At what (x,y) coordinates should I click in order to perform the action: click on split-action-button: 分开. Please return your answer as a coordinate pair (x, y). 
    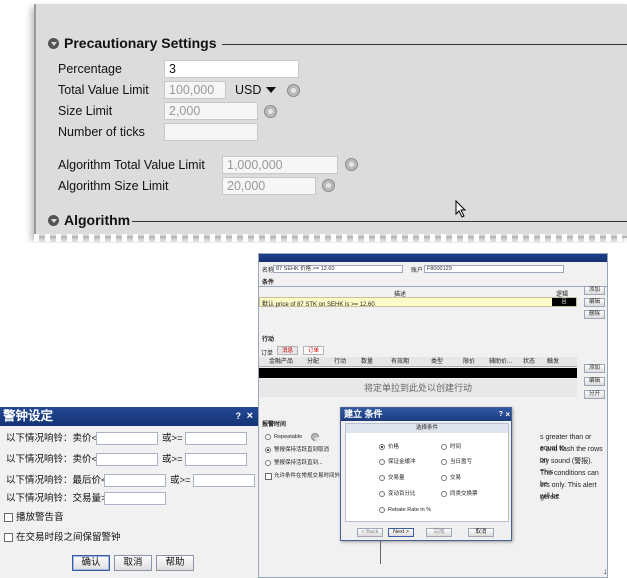
    Looking at the image, I should click on (594, 394).